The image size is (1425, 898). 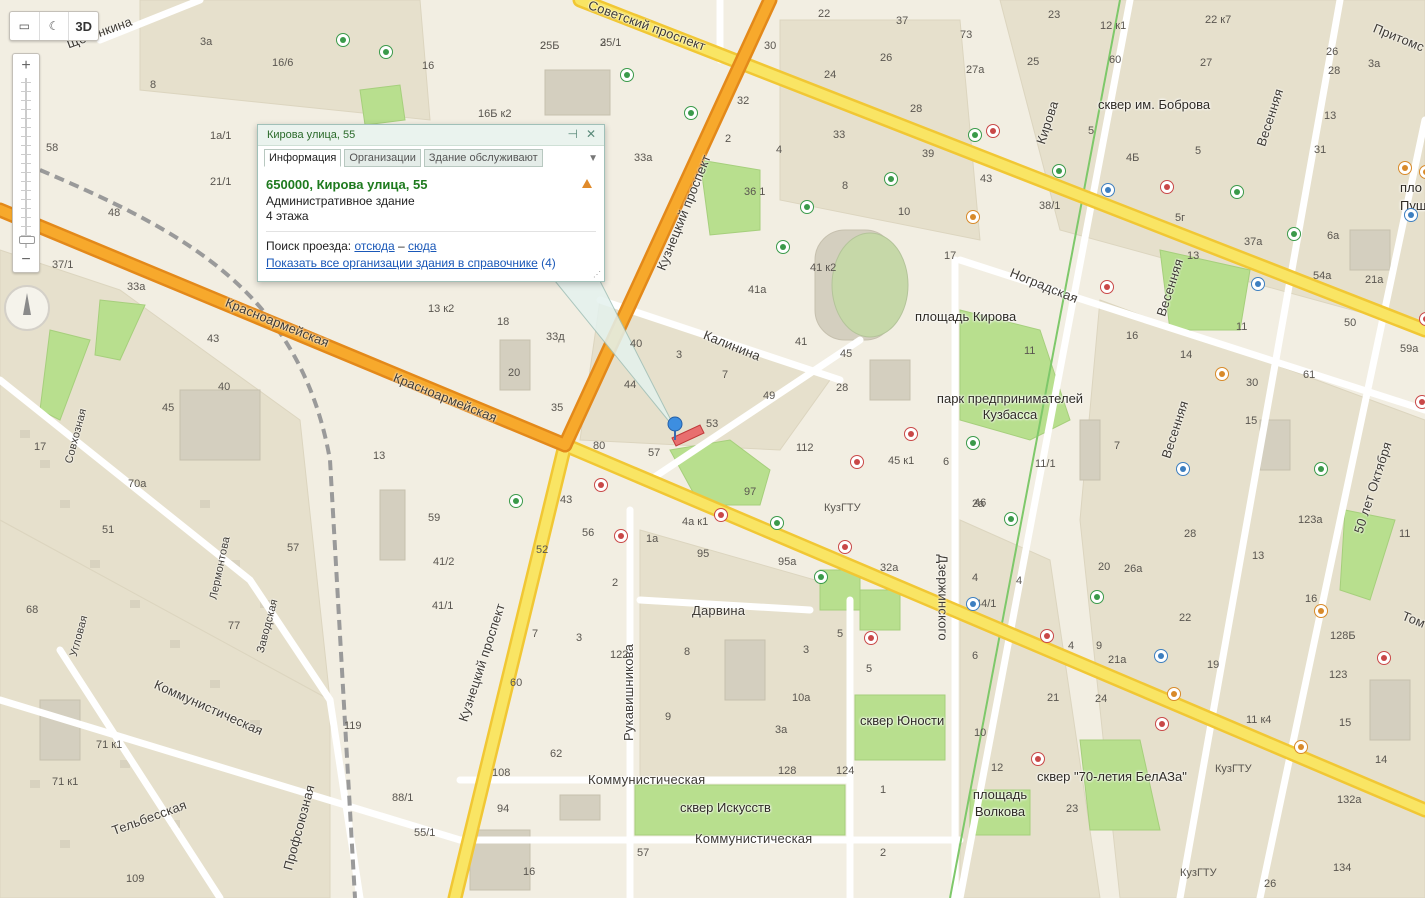 I want to click on pin-icon: ⊣, so click(x=573, y=134).